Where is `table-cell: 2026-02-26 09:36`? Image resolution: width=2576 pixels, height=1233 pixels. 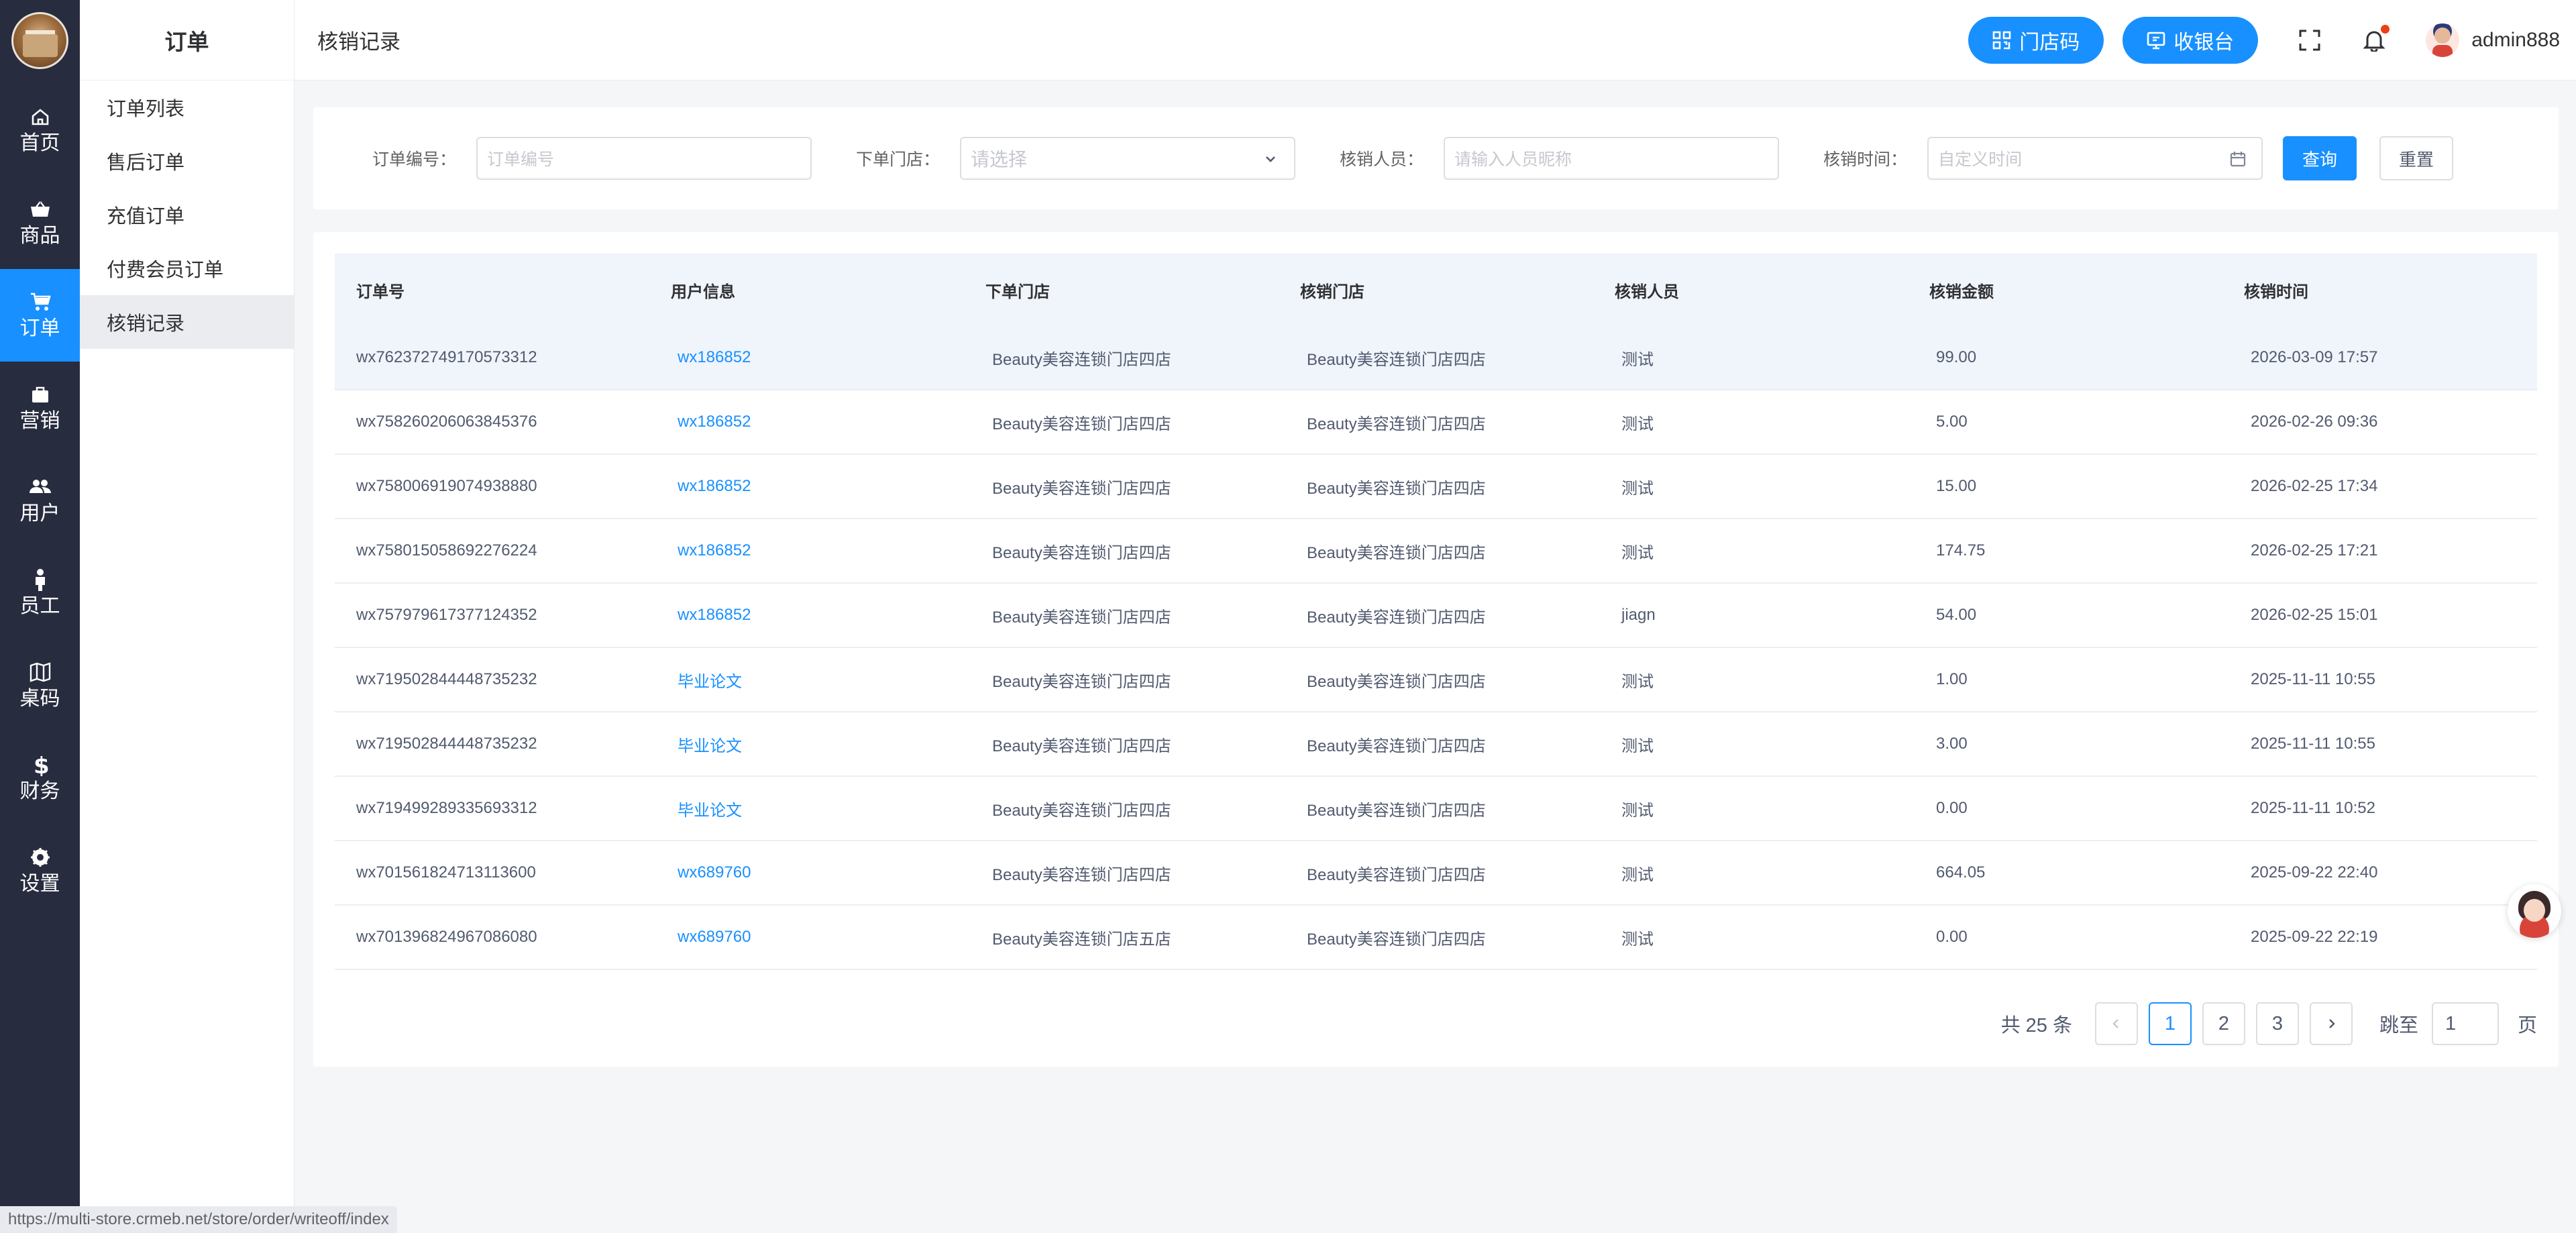 table-cell: 2026-02-26 09:36 is located at coordinates (2314, 422).